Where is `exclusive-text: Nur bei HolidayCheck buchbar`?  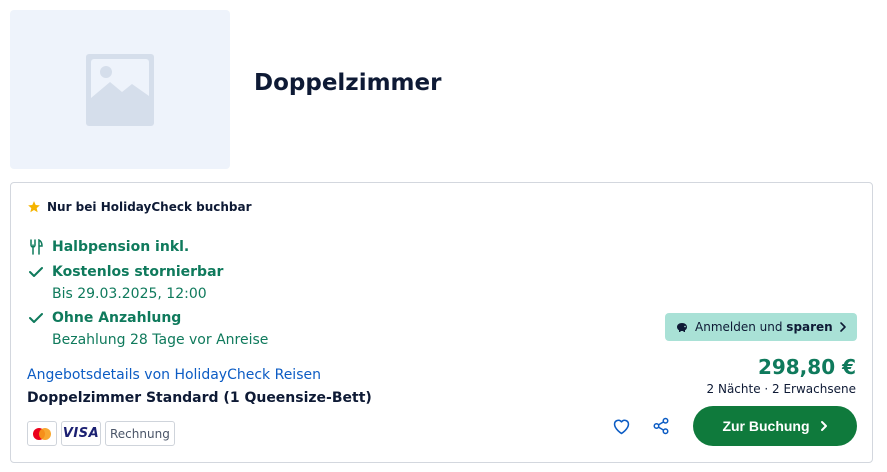
exclusive-text: Nur bei HolidayCheck buchbar is located at coordinates (149, 207).